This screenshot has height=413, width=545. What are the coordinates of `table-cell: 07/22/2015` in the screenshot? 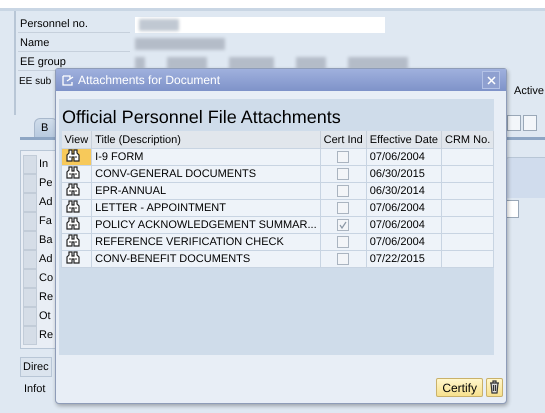 It's located at (404, 259).